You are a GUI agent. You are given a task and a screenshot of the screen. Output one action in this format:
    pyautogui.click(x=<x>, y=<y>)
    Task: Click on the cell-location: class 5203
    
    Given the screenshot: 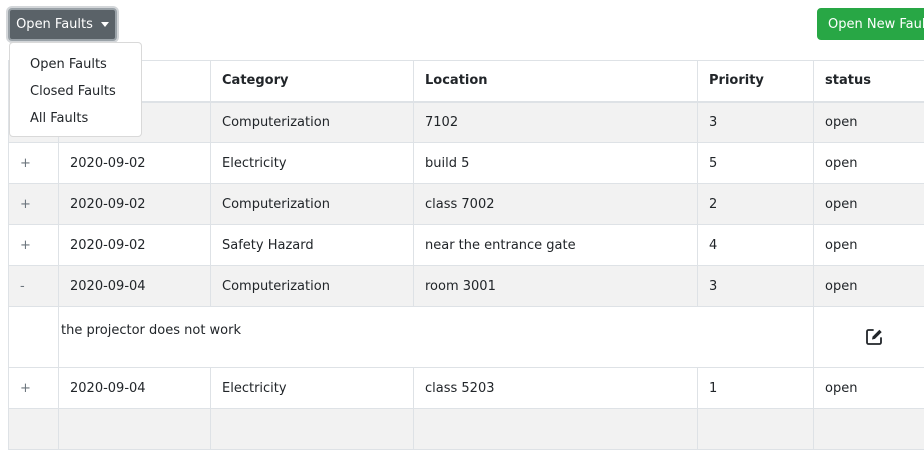 What is the action you would take?
    pyautogui.click(x=556, y=388)
    